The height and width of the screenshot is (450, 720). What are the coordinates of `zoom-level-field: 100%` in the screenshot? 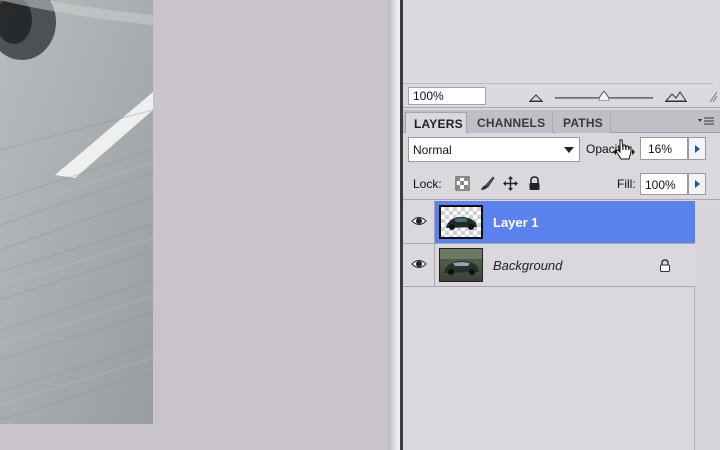 It's located at (447, 96).